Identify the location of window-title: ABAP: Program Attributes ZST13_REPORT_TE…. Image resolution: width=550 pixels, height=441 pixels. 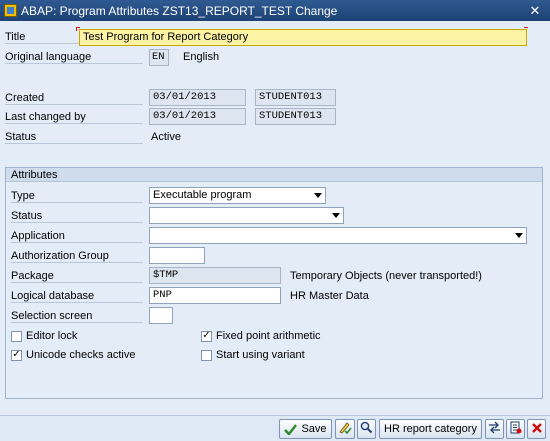
(179, 10).